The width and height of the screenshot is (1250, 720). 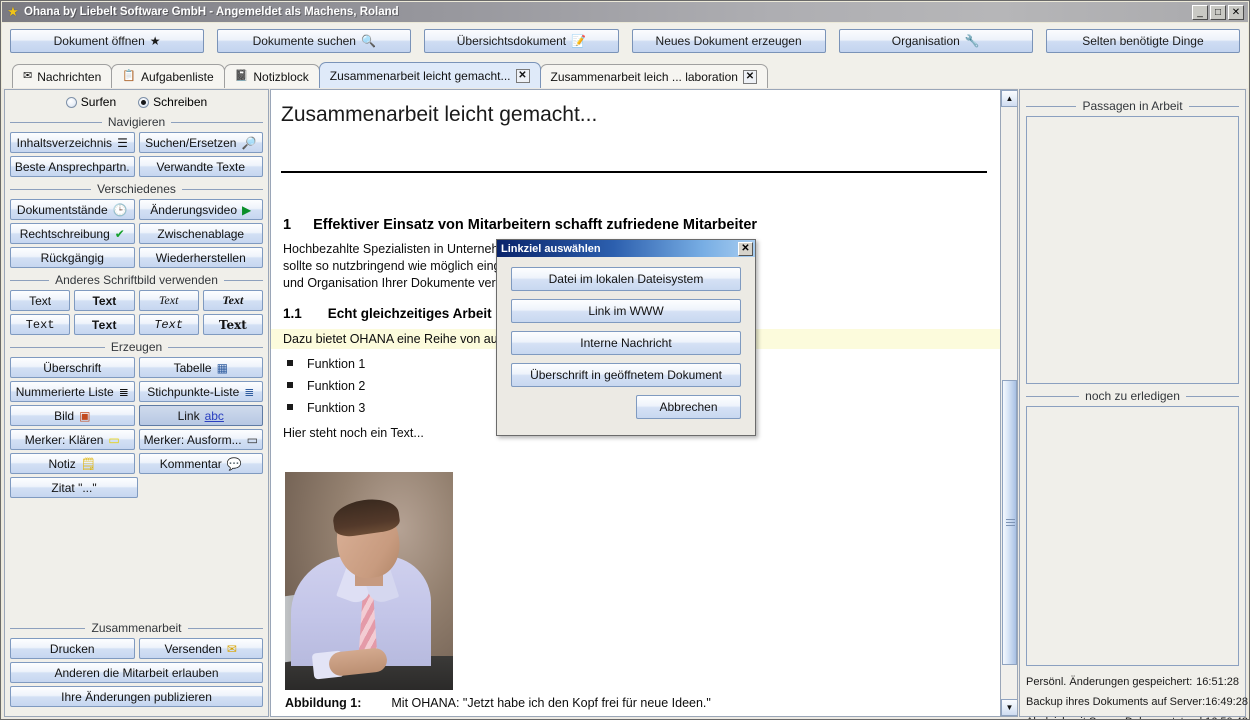 I want to click on status-value: 16:51:28, so click(x=1217, y=682).